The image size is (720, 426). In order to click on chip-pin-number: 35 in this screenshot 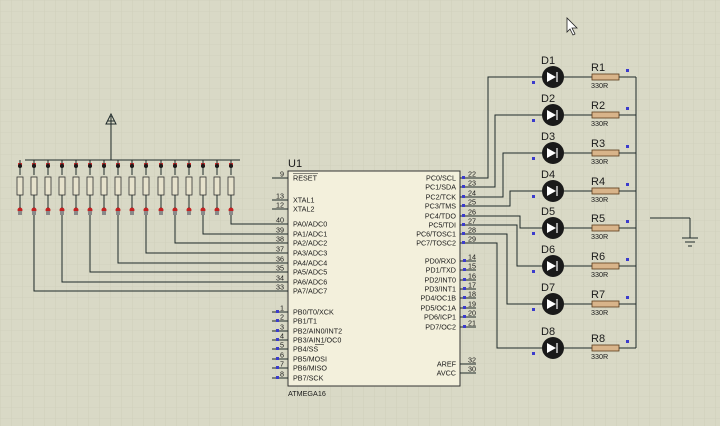, I will do `click(280, 268)`.